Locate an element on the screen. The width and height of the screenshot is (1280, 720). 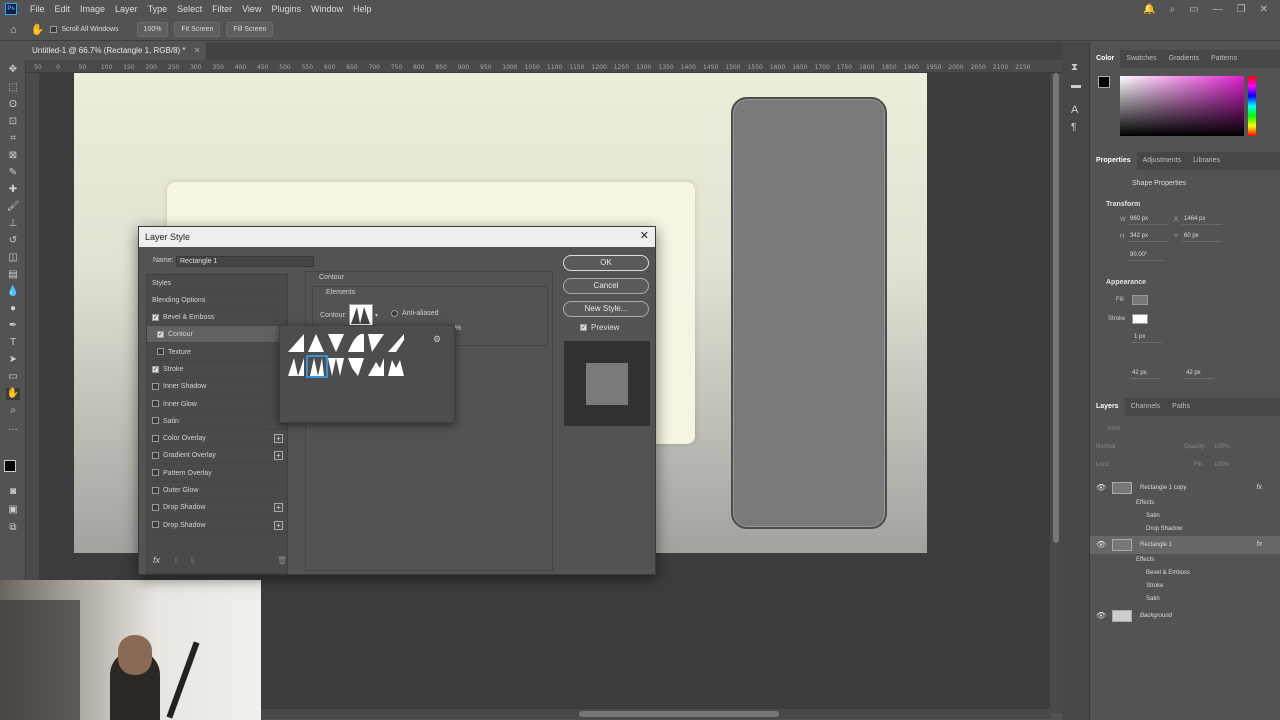
lasso-tool-icon: ʘ is located at coordinates (13, 105).